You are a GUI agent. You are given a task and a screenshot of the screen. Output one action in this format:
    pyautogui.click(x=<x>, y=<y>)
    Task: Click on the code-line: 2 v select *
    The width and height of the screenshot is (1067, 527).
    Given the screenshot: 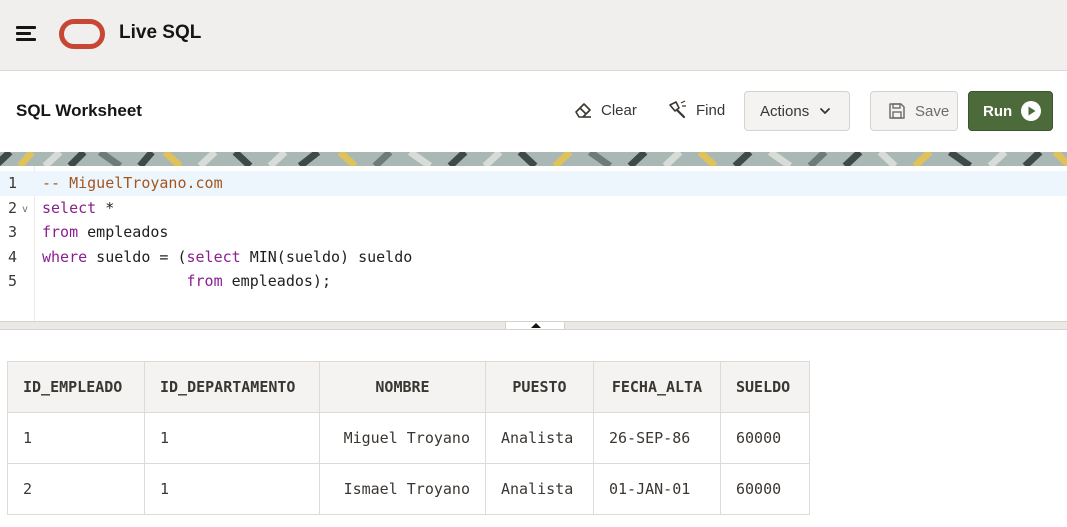 What is the action you would take?
    pyautogui.click(x=533, y=208)
    